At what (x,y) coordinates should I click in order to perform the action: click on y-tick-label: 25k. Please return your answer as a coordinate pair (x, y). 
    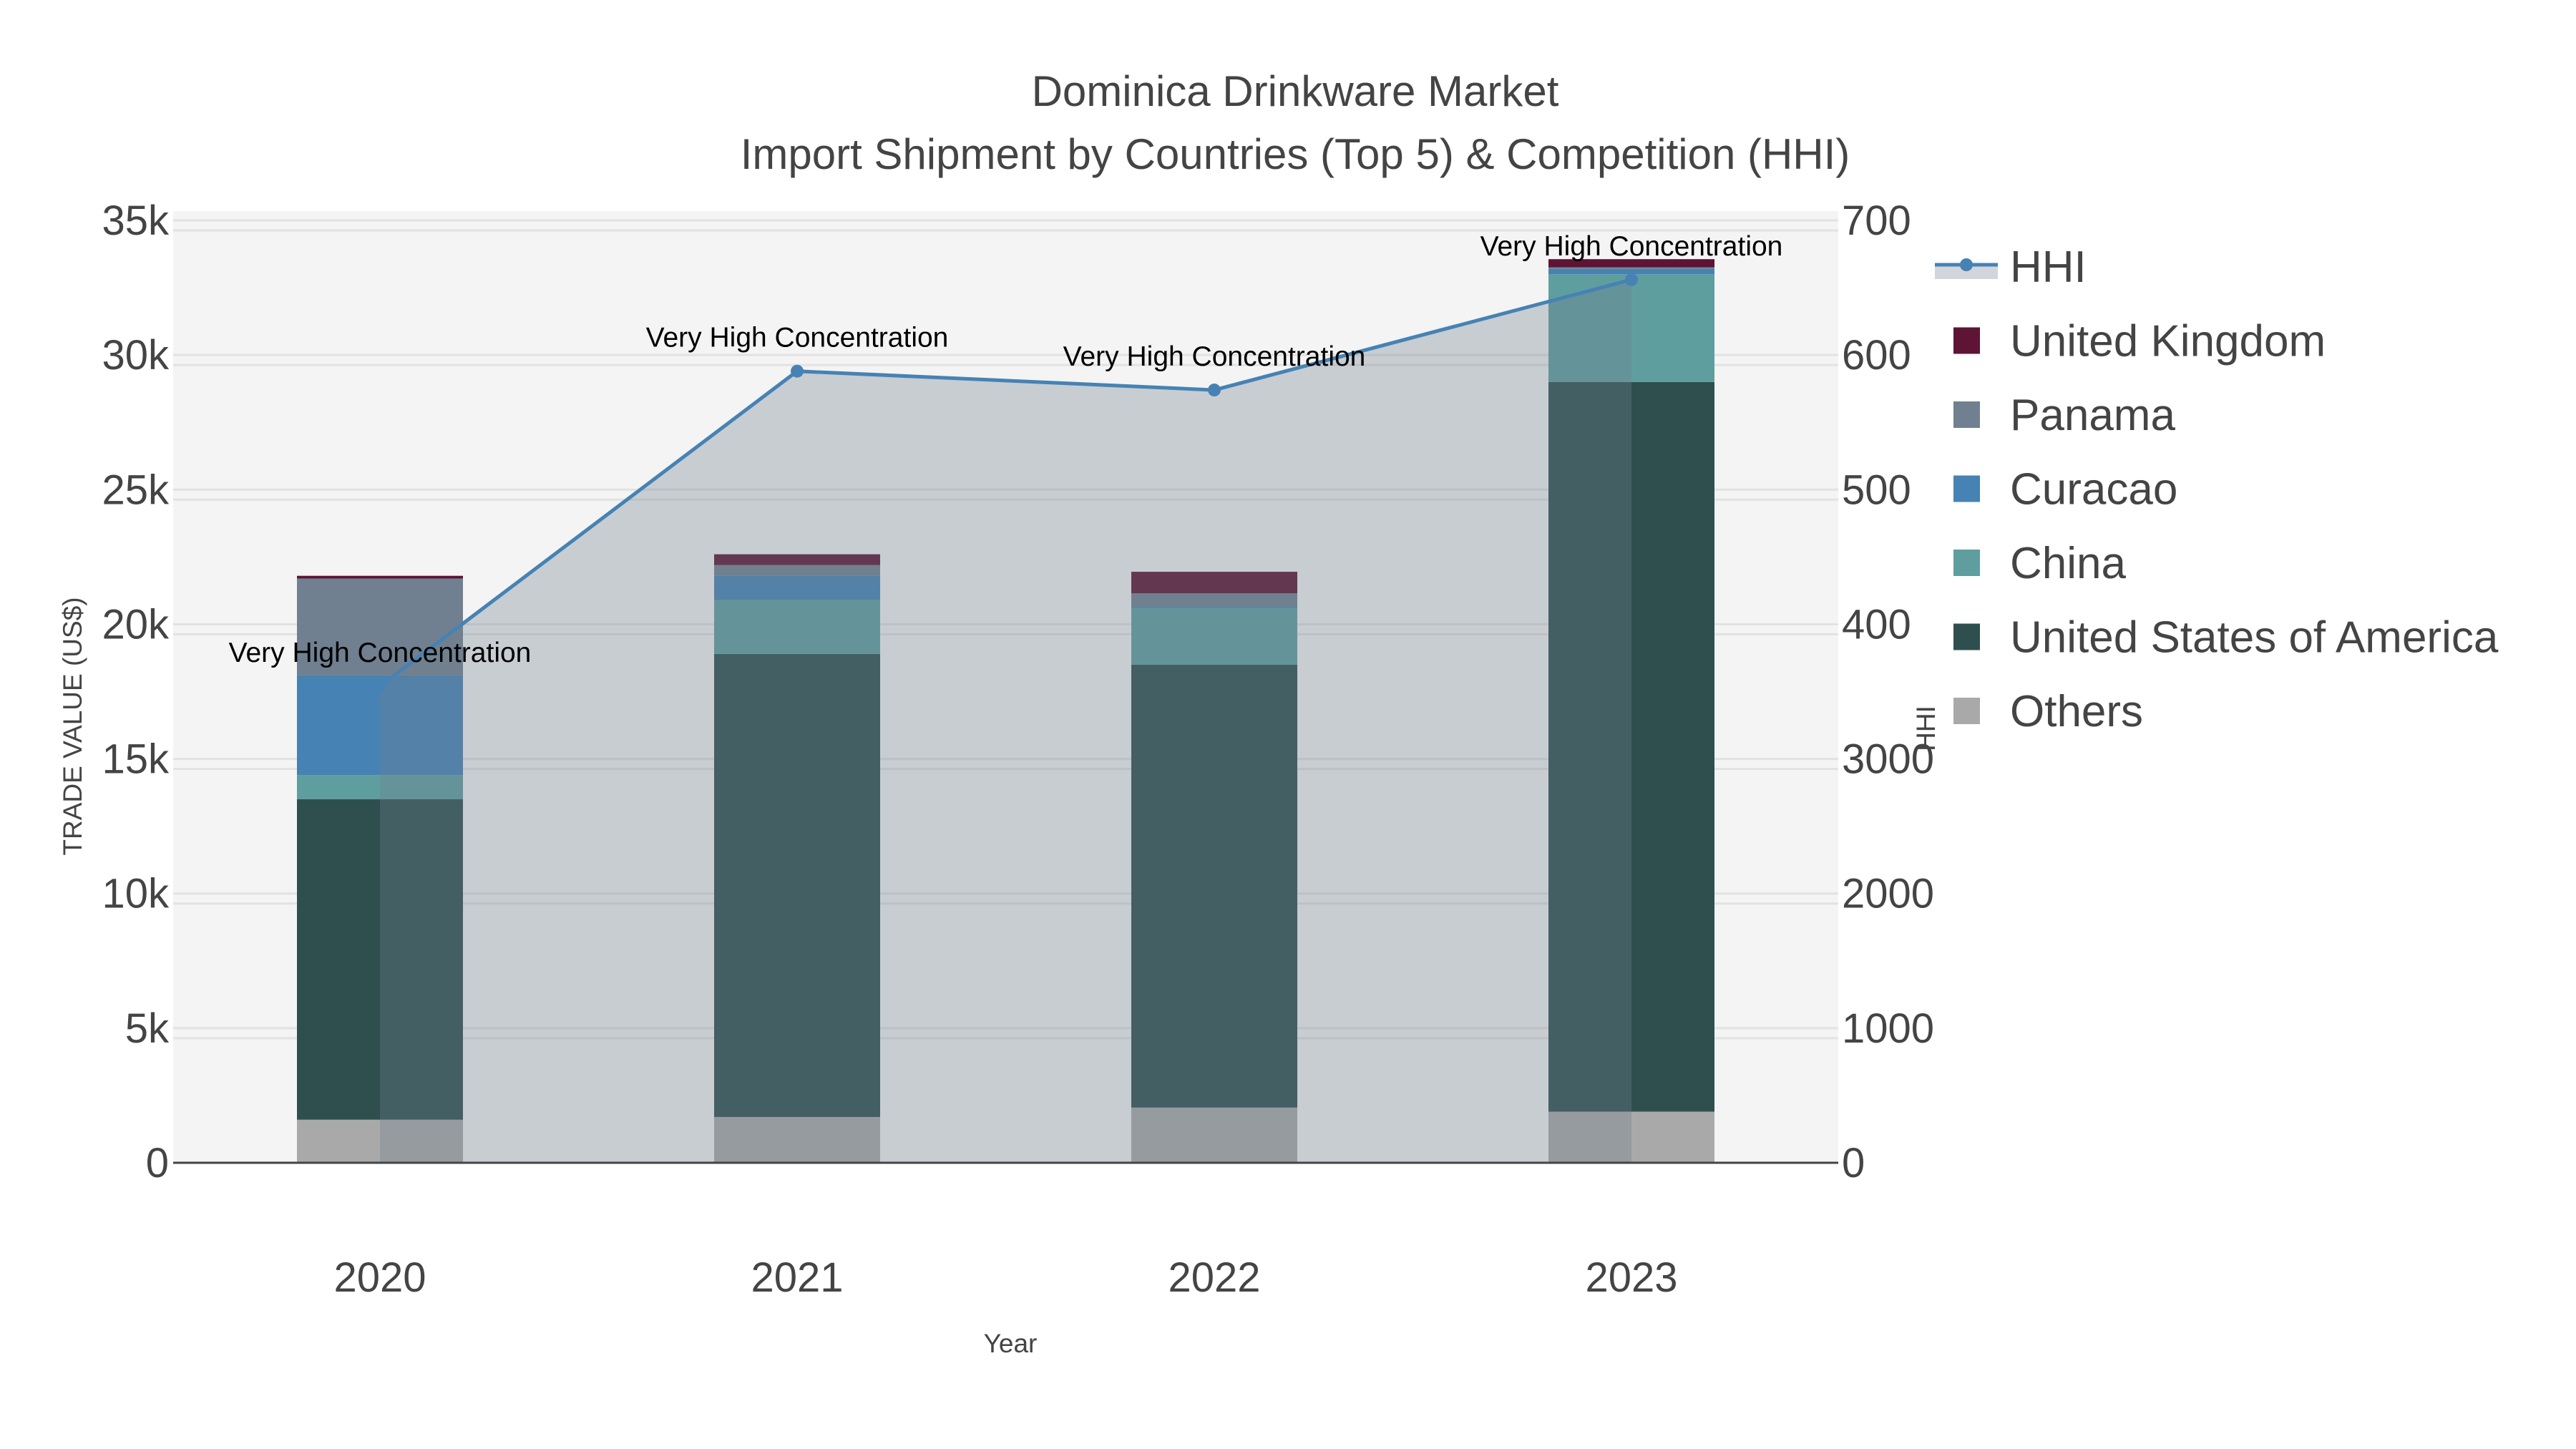
    Looking at the image, I should click on (136, 490).